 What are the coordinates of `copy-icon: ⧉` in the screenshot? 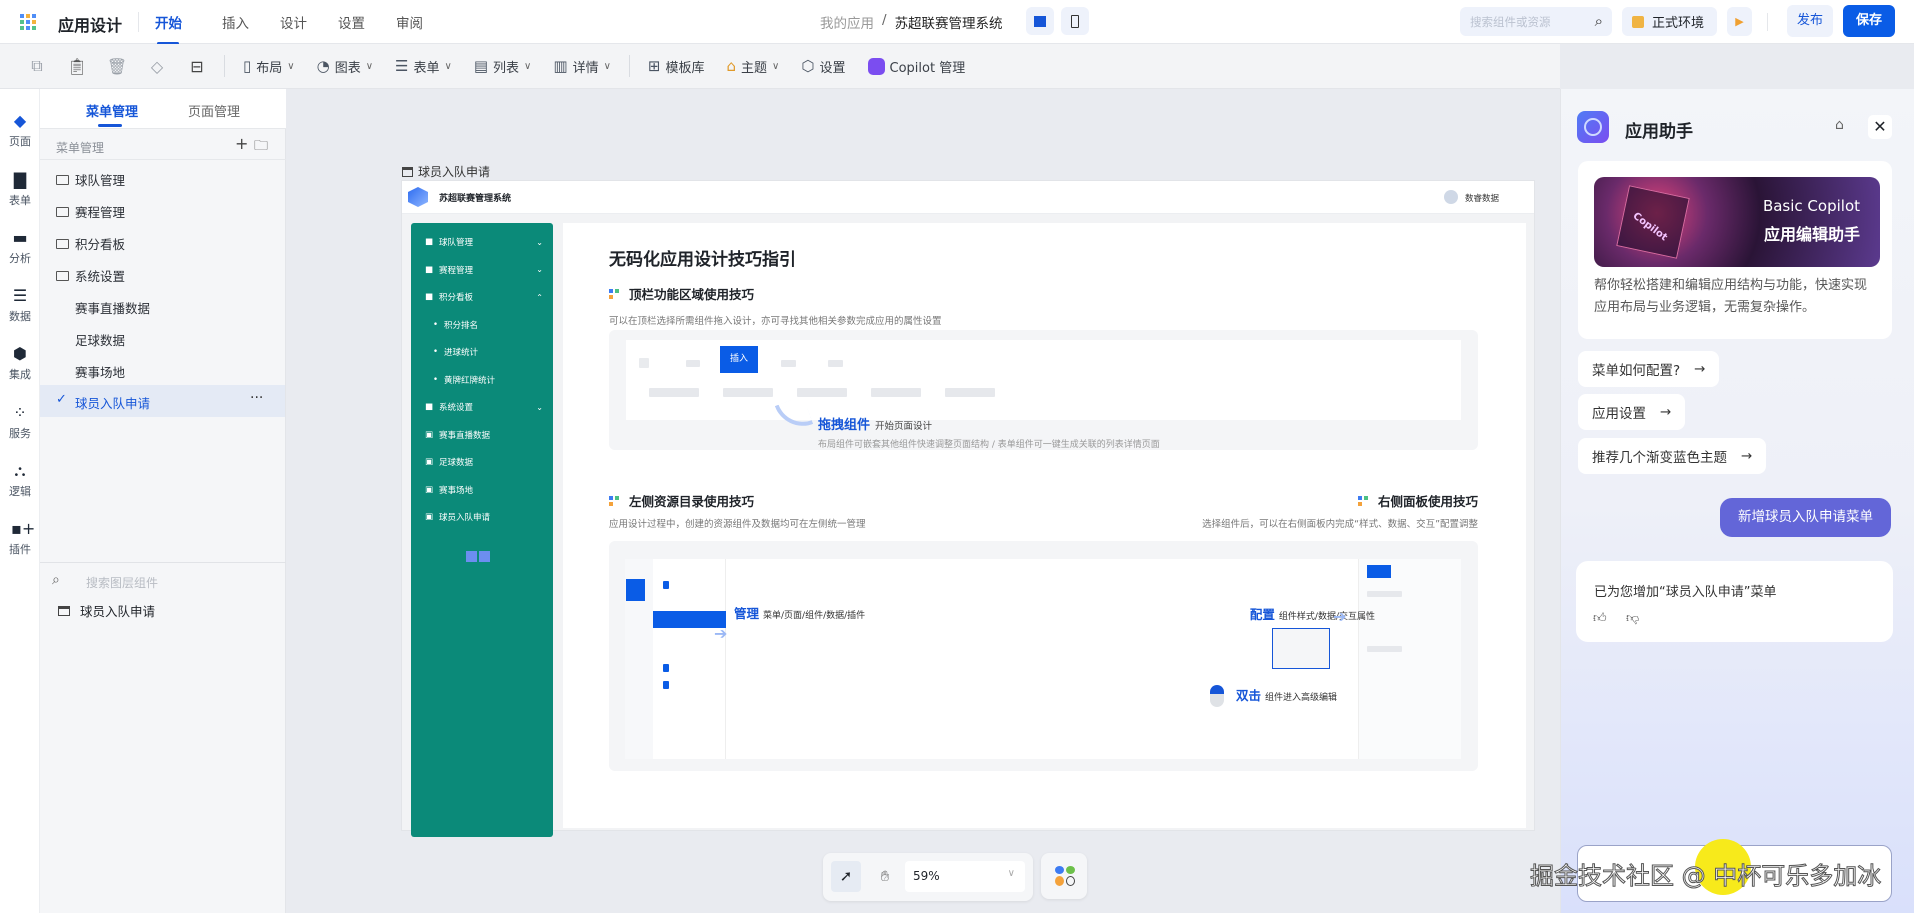 It's located at (37, 66).